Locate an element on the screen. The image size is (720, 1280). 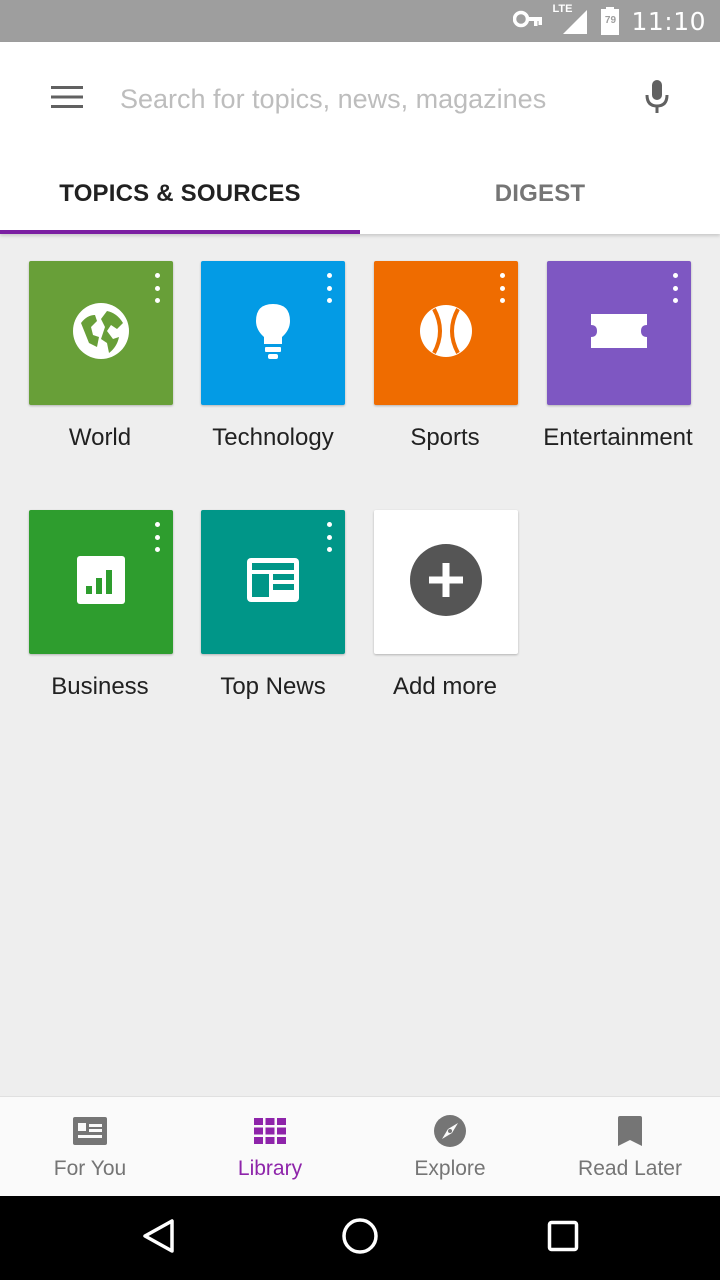
newspaper-icon is located at coordinates (273, 582).